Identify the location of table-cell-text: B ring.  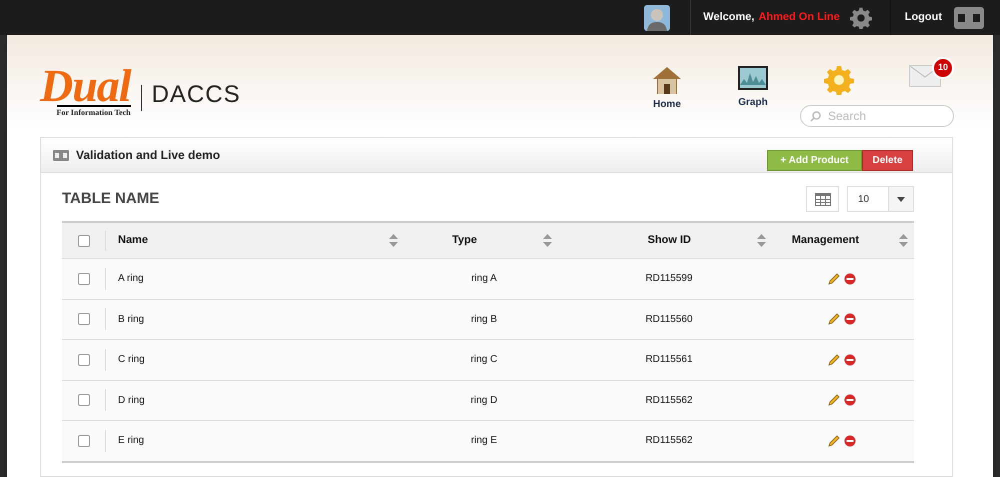
(131, 319).